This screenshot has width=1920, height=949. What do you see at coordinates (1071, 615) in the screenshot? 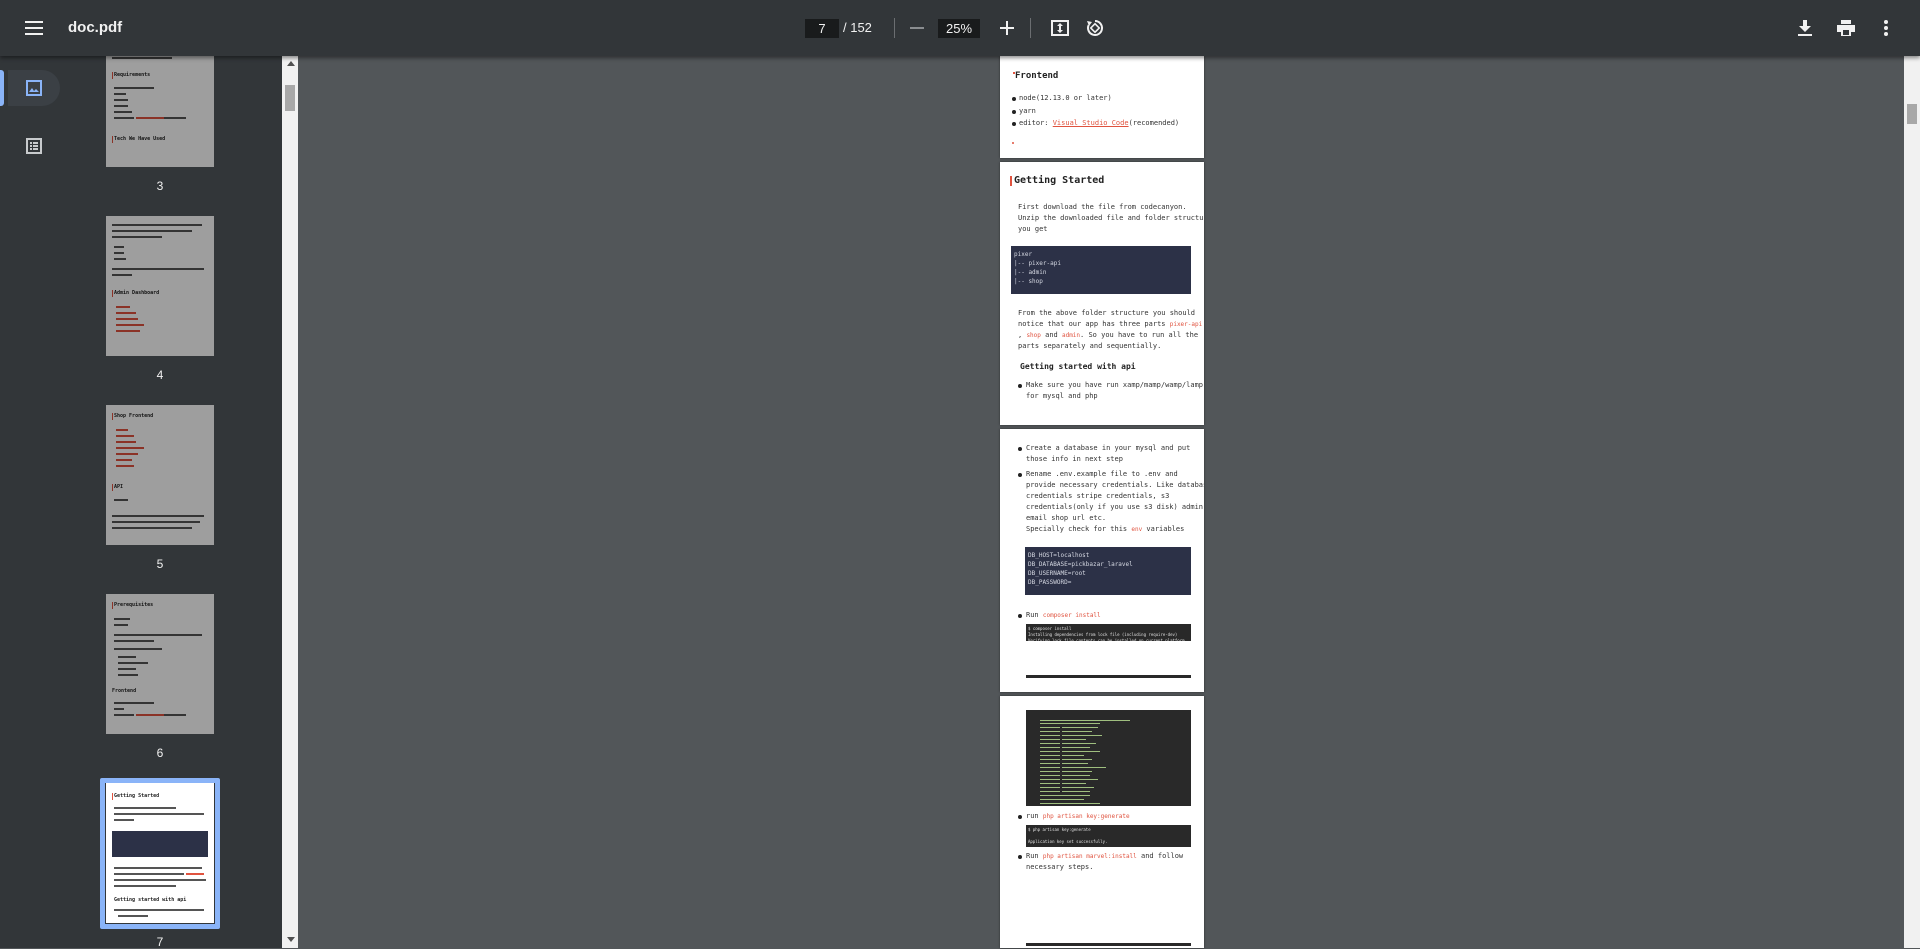
I see `code-inline: composer install` at bounding box center [1071, 615].